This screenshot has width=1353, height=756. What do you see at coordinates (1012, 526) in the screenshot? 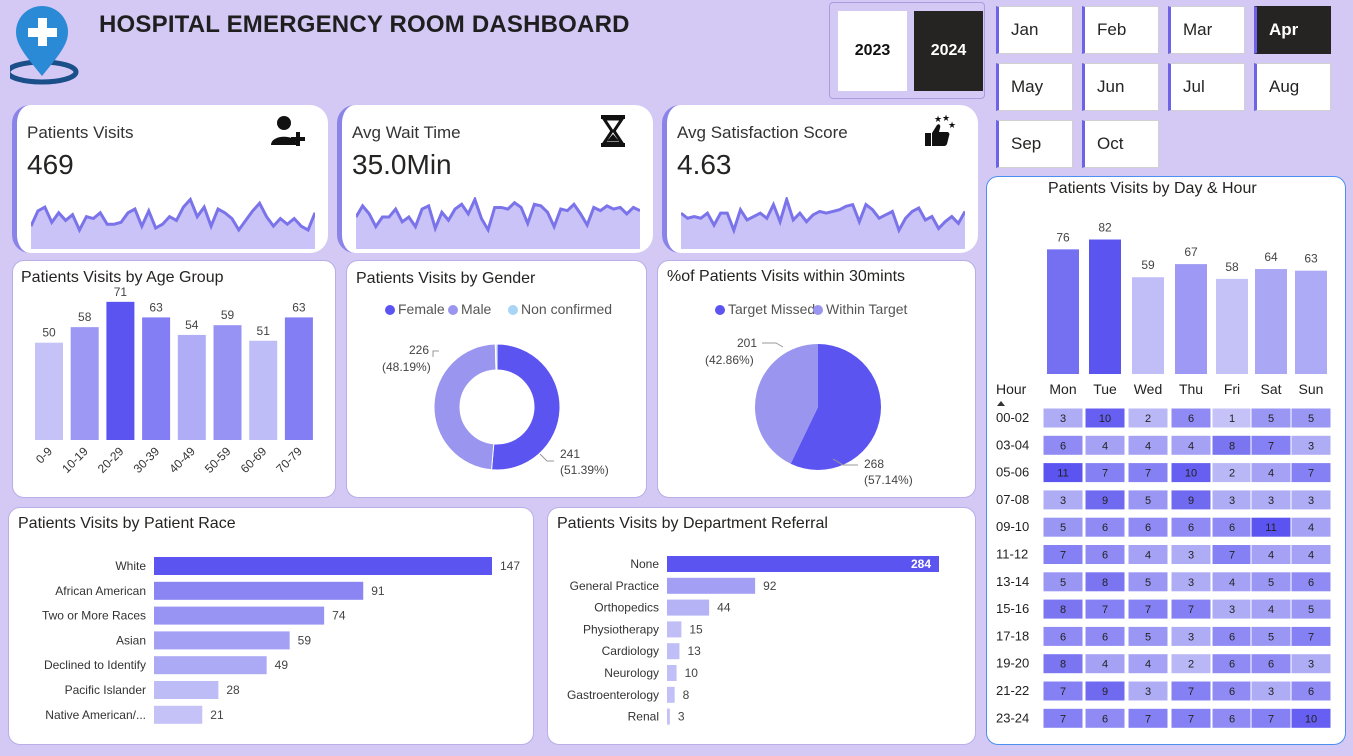
I see `hour-row-label: 09-10` at bounding box center [1012, 526].